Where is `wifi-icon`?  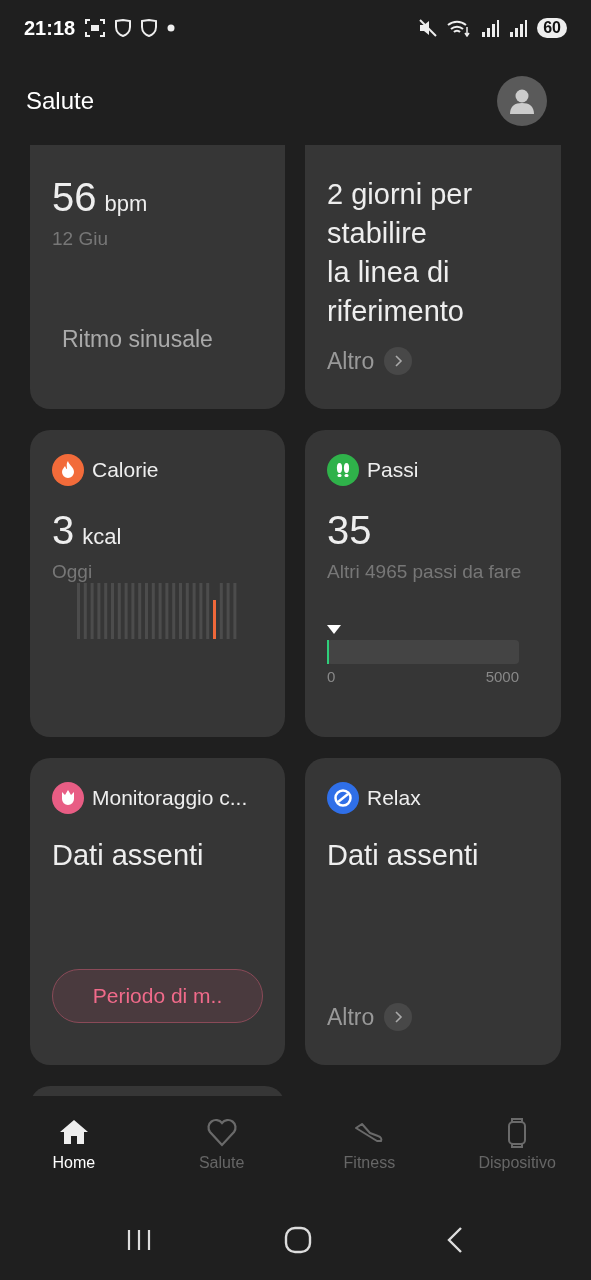
wifi-icon is located at coordinates (459, 28).